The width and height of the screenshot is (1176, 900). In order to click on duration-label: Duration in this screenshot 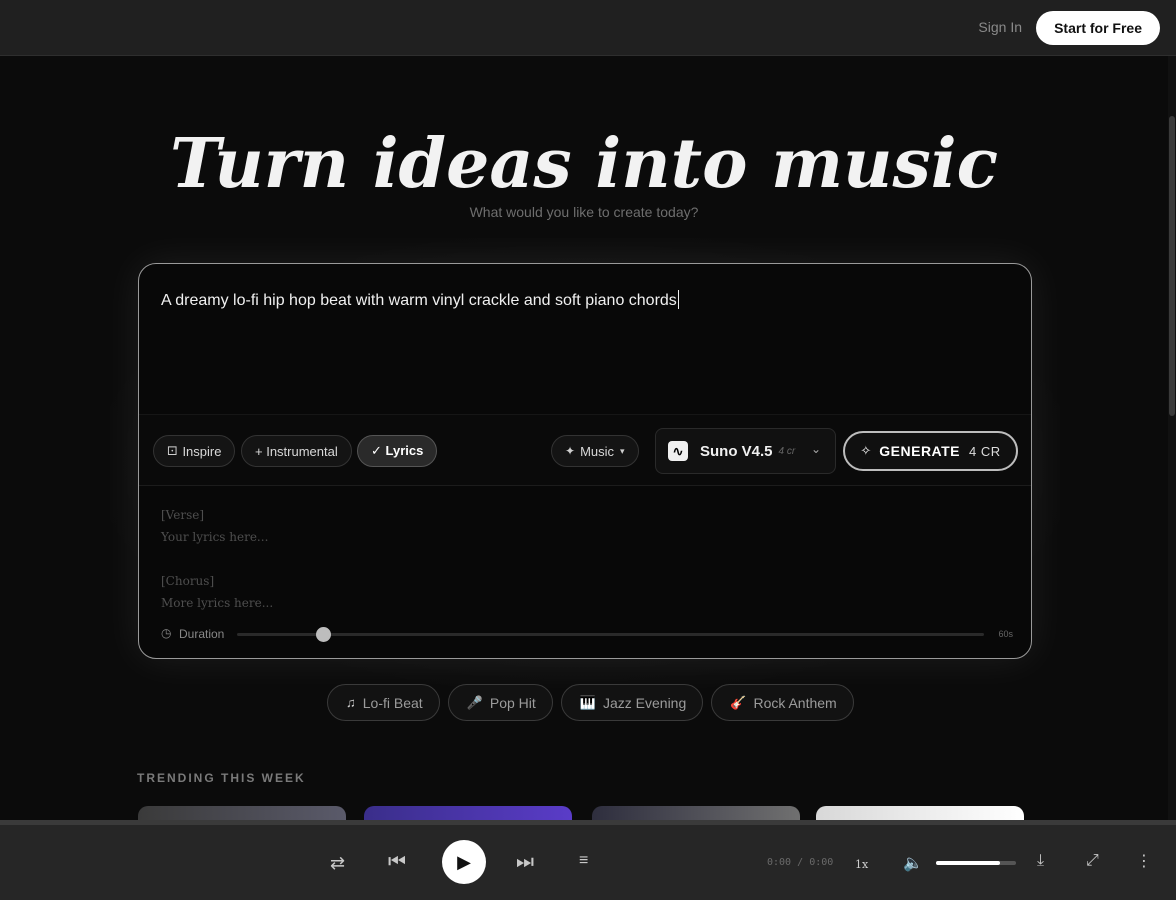, I will do `click(202, 634)`.